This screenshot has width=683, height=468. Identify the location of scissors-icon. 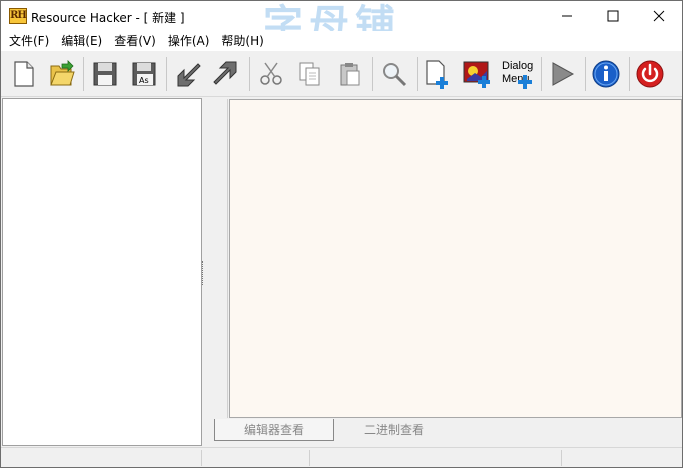
(271, 73).